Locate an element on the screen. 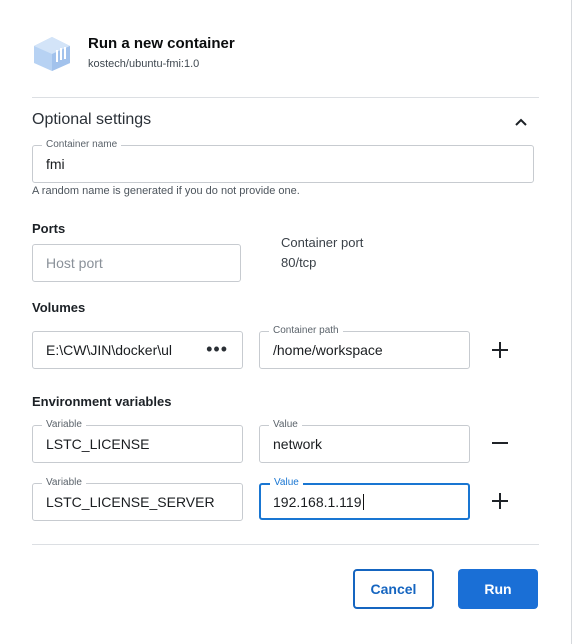 Image resolution: width=572 pixels, height=644 pixels. env-value-input-1: Value network is located at coordinates (364, 440).